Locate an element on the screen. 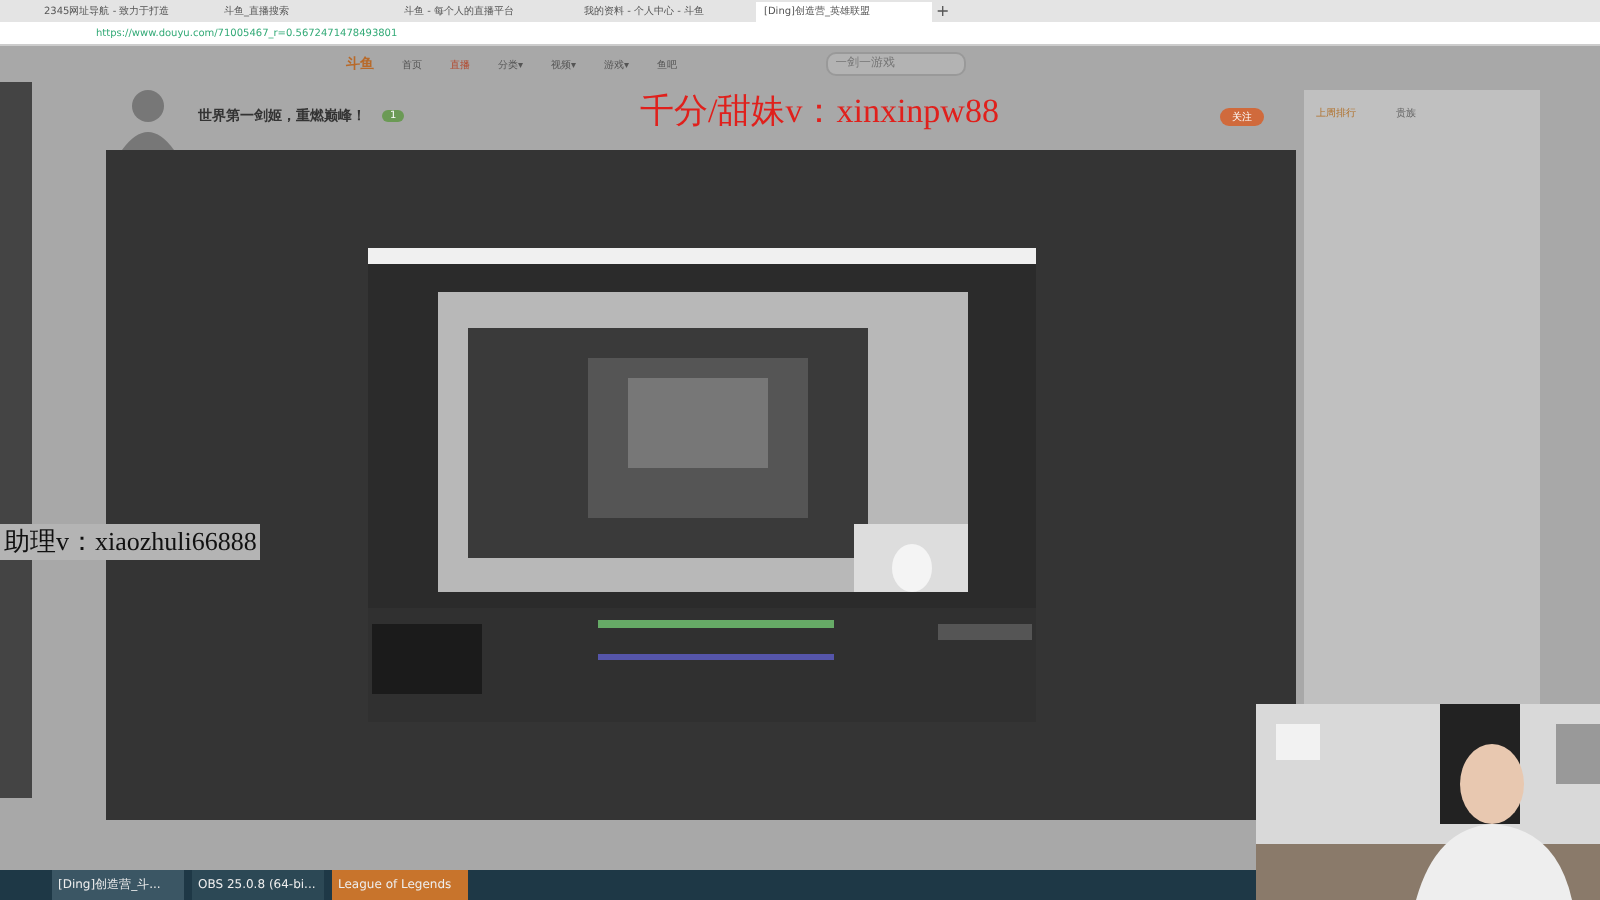 This screenshot has height=900, width=1600. overlay-text: 助理v：xiaozhuli66888 is located at coordinates (130, 542).